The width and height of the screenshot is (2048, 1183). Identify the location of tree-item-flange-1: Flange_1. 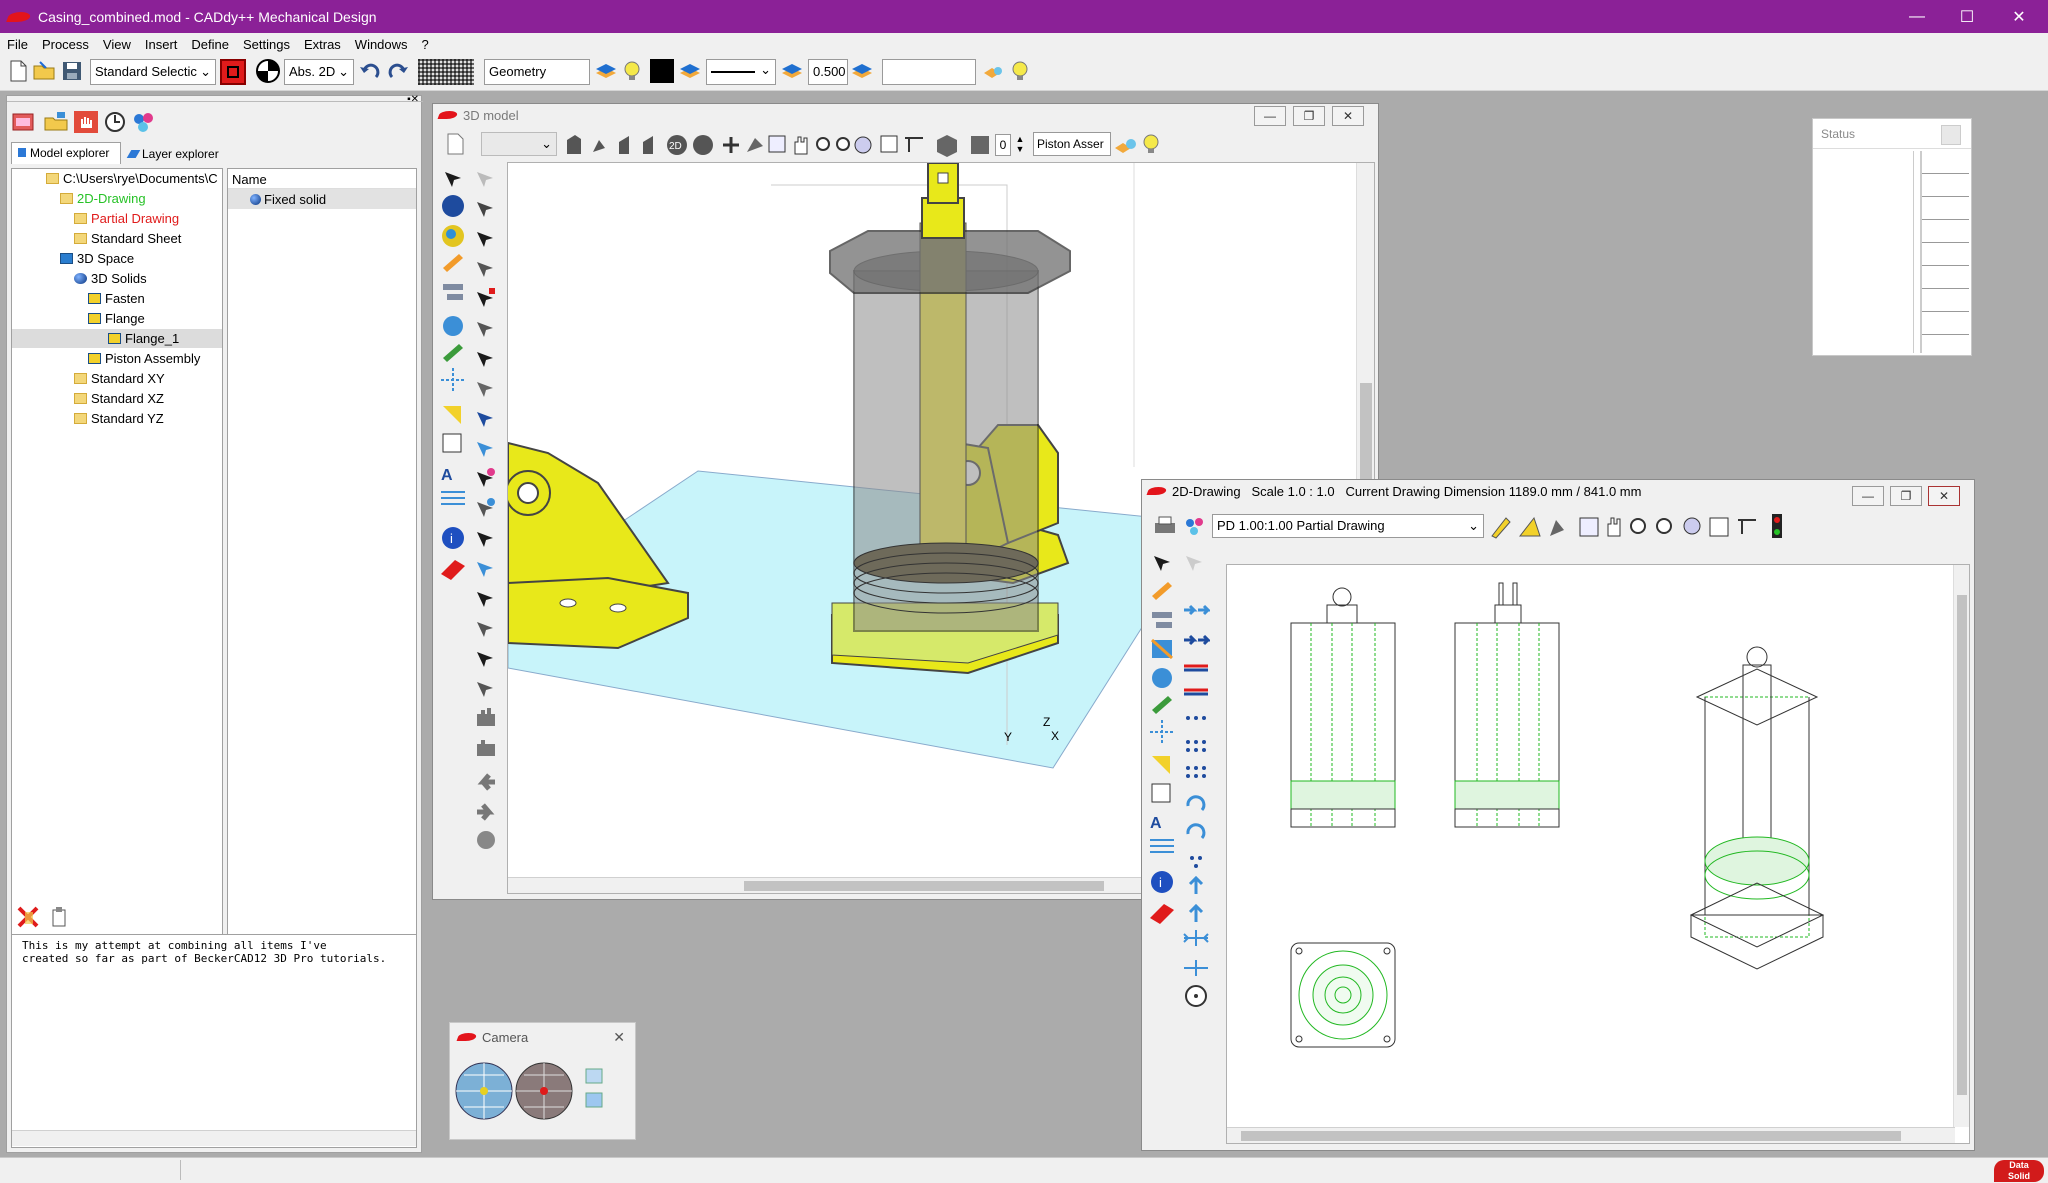
(117, 338).